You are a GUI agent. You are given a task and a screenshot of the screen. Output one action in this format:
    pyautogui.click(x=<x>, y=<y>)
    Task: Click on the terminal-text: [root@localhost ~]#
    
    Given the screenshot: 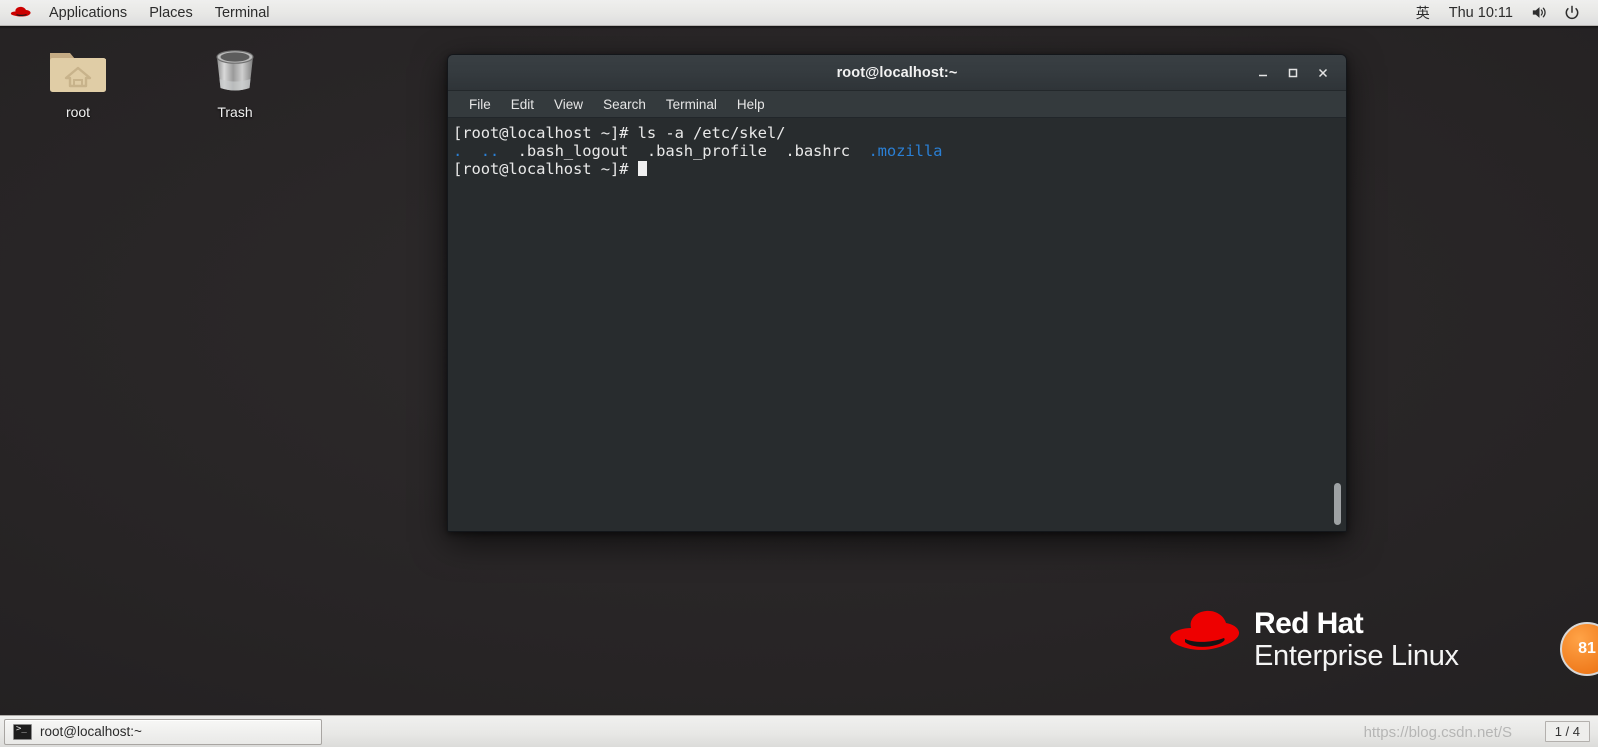 What is the action you would take?
    pyautogui.click(x=545, y=169)
    